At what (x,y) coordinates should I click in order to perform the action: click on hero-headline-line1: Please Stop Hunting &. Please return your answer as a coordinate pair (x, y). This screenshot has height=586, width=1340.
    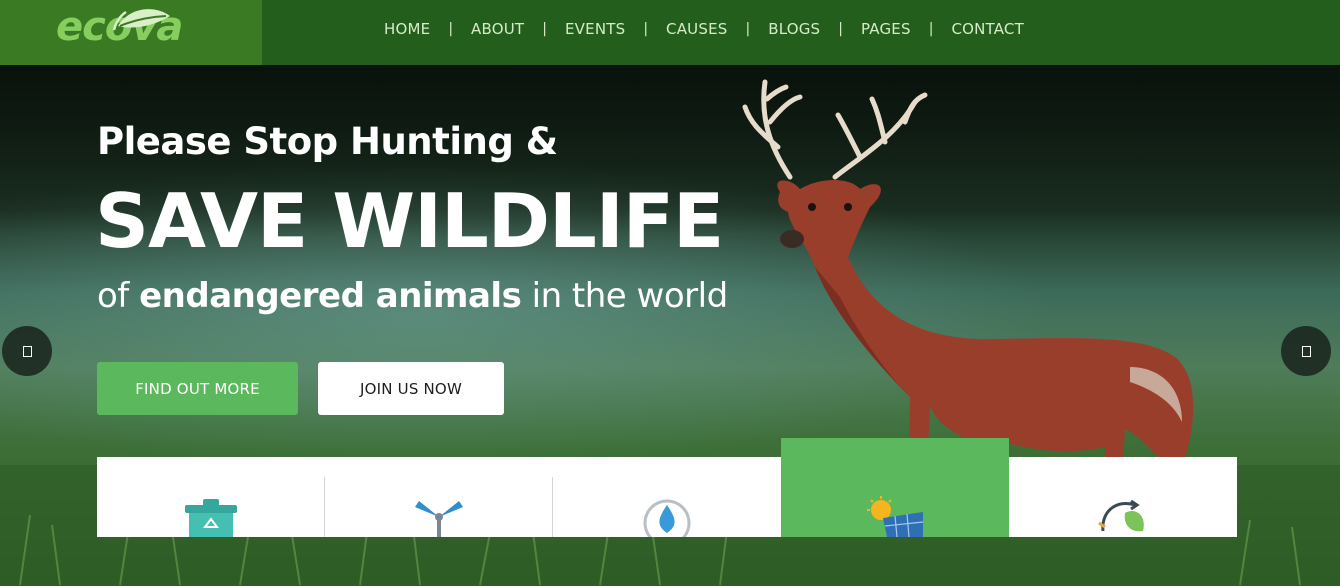
    Looking at the image, I should click on (327, 141).